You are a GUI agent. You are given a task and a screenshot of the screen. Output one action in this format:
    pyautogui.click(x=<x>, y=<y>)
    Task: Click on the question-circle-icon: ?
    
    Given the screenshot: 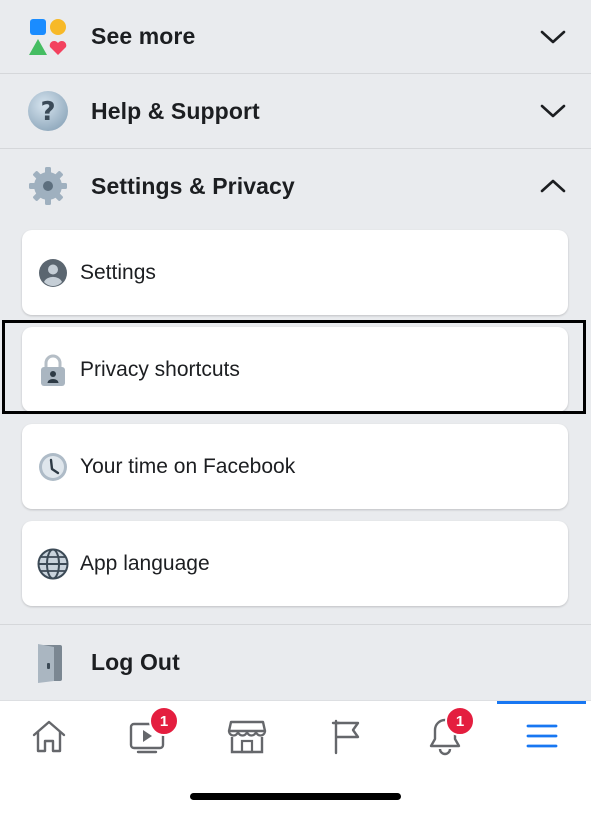 What is the action you would take?
    pyautogui.click(x=48, y=111)
    